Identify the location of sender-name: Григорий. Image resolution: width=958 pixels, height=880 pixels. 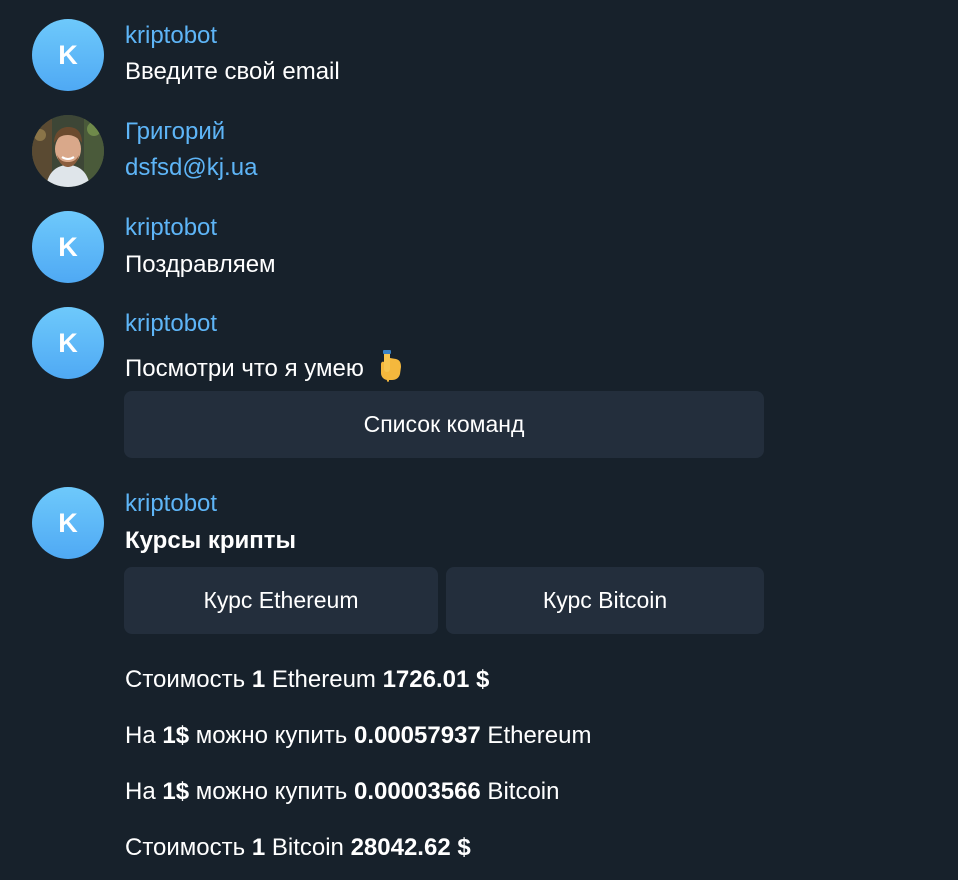
(175, 132).